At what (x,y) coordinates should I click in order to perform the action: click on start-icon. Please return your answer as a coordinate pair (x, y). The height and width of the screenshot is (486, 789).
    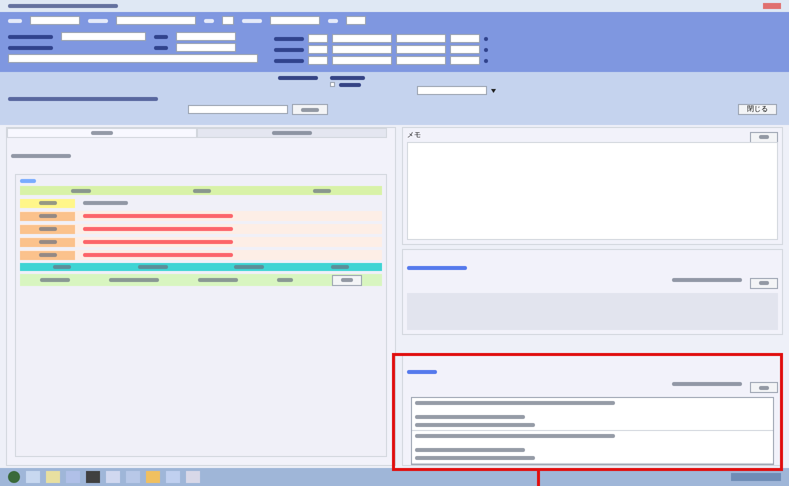
    Looking at the image, I should click on (14, 477).